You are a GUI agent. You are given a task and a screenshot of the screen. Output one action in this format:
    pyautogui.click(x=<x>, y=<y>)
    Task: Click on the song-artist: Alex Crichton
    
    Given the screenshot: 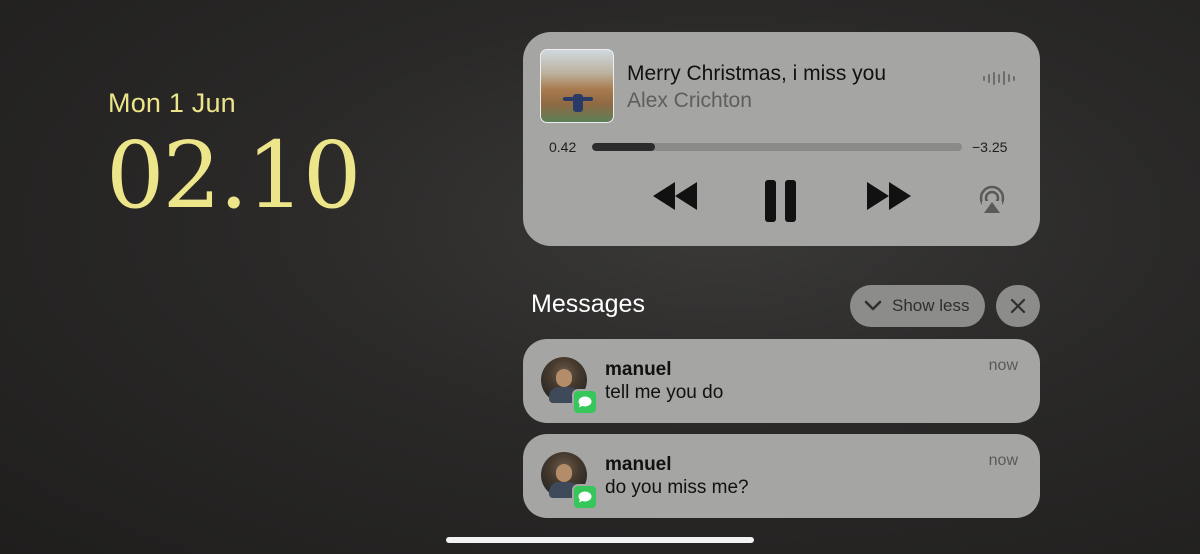 What is the action you would take?
    pyautogui.click(x=689, y=100)
    